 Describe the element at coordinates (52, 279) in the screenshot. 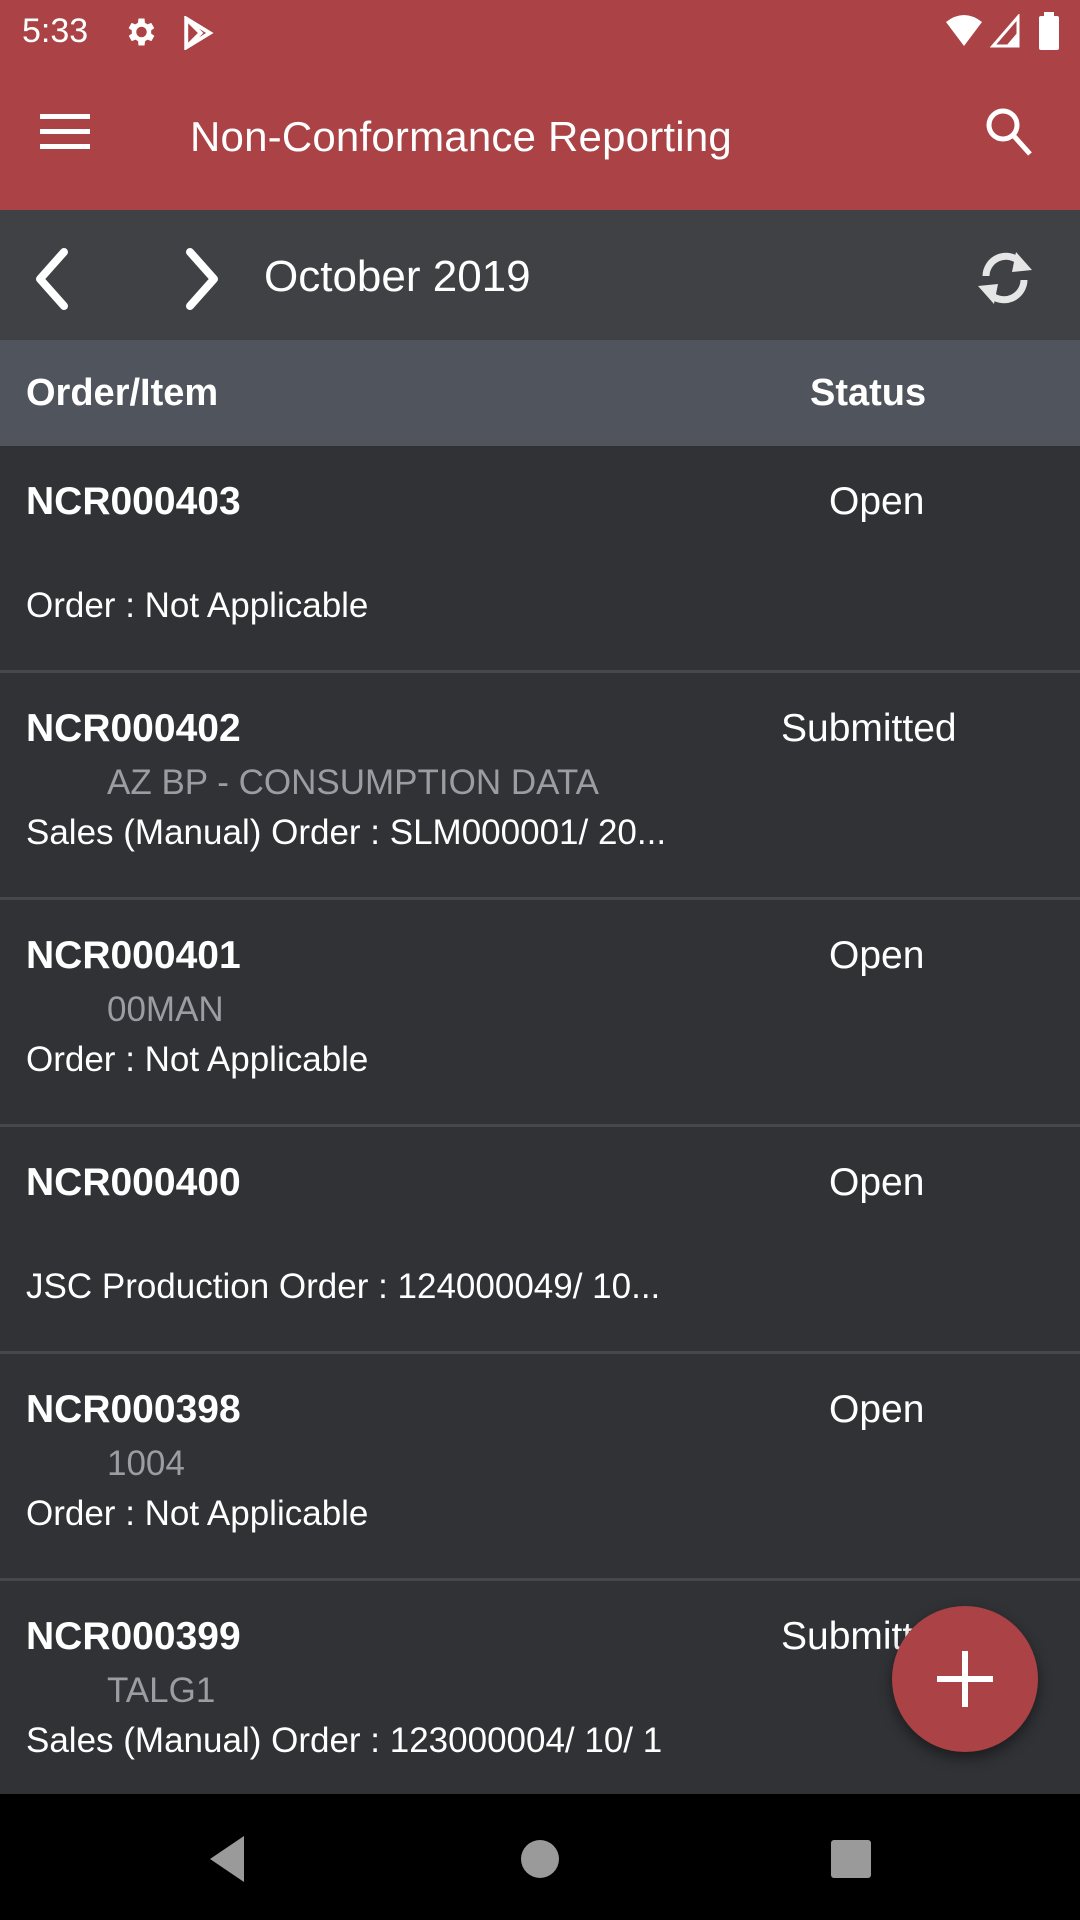

I see `chevron-left-icon` at that location.